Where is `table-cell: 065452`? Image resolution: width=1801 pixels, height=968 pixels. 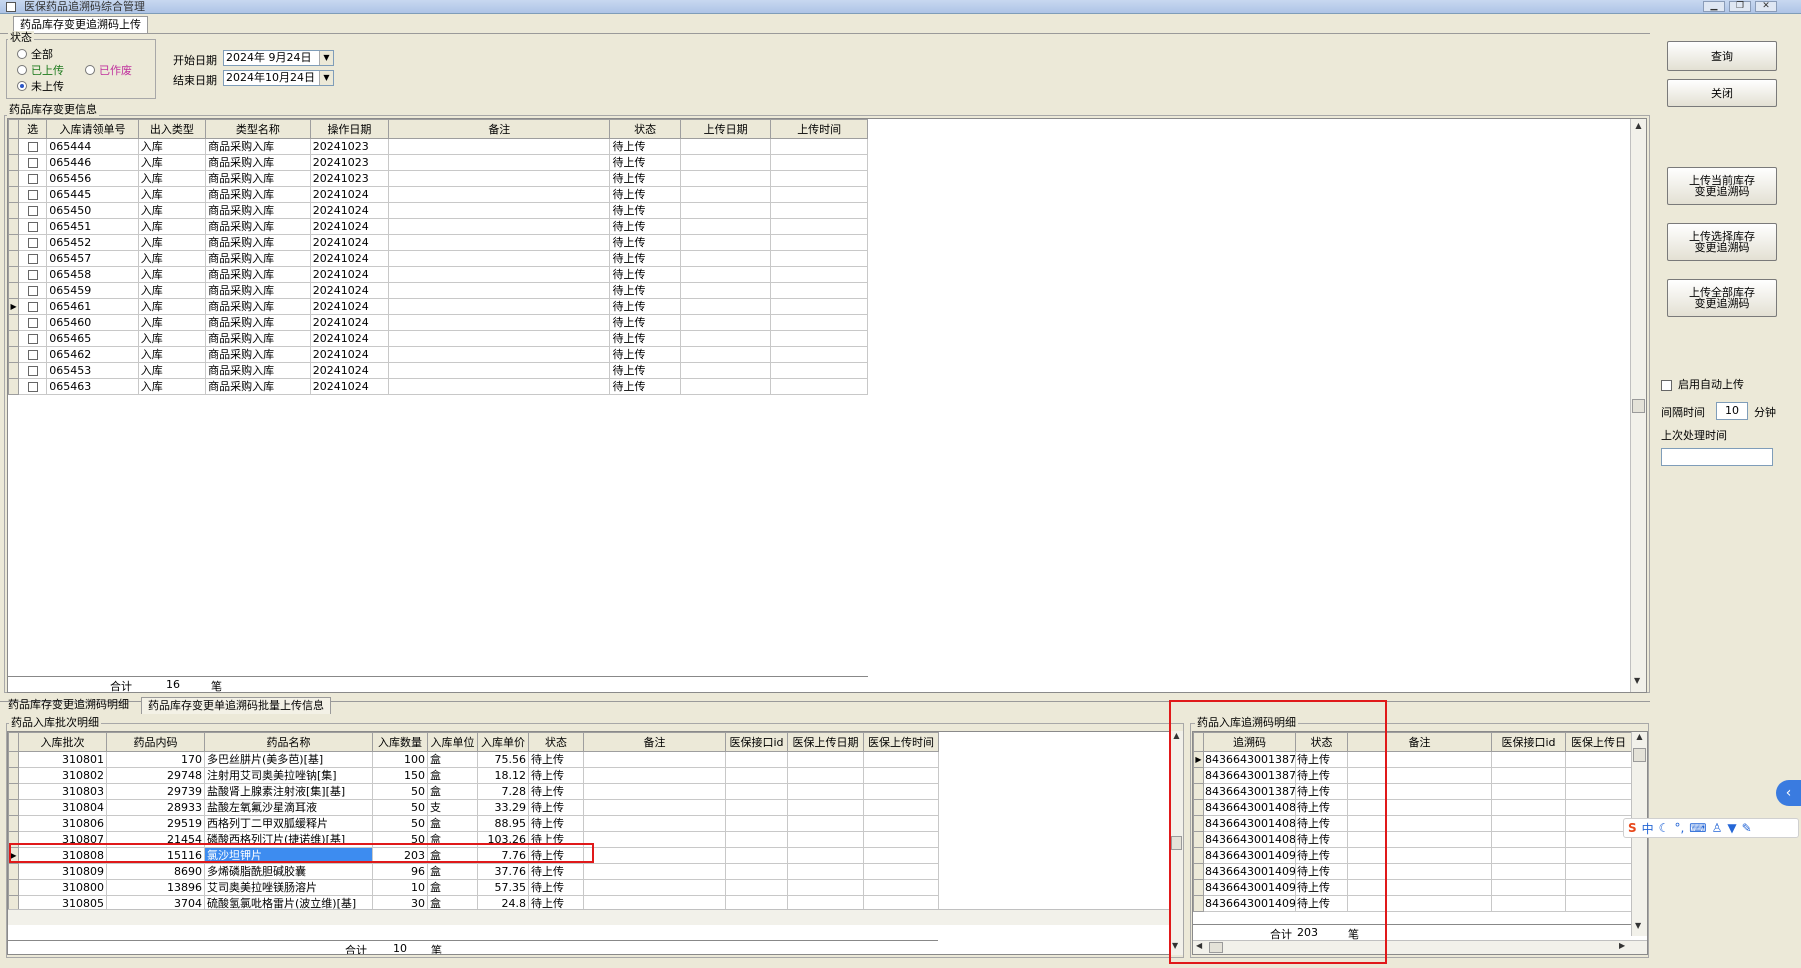
table-cell: 065452 is located at coordinates (92, 242).